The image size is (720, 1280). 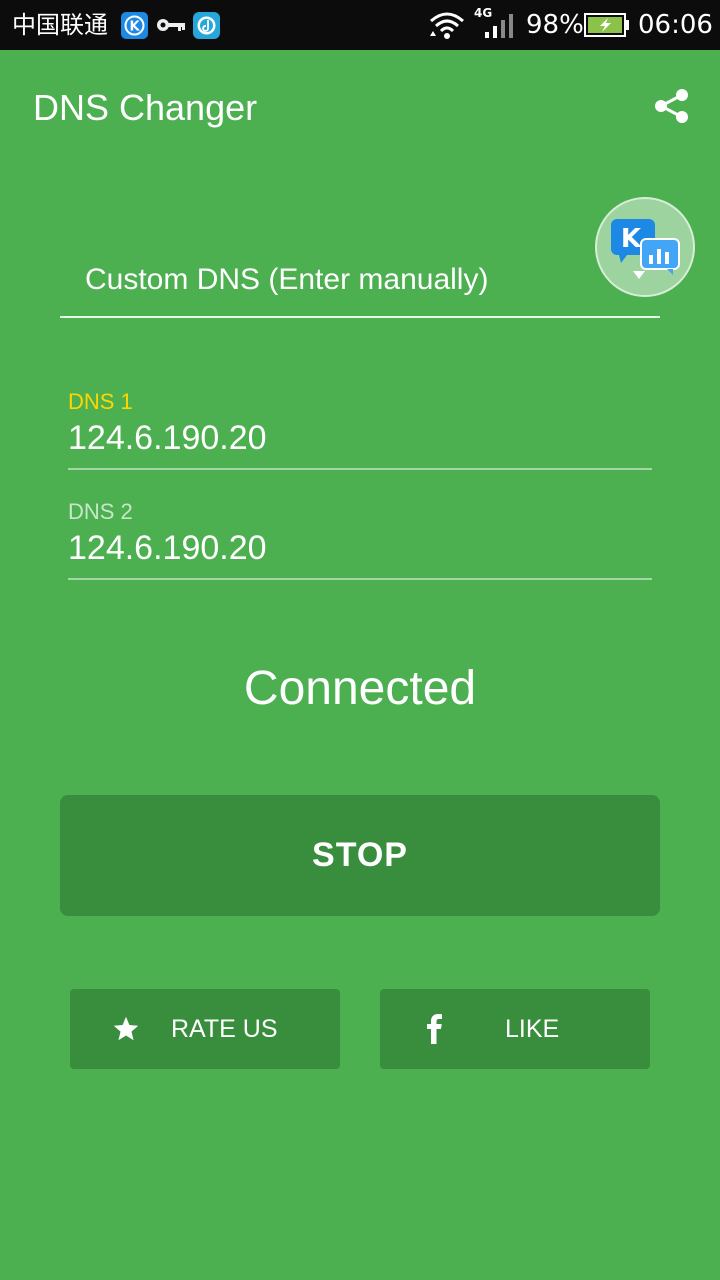 I want to click on rate-us-button: RATE US, so click(x=205, y=1029).